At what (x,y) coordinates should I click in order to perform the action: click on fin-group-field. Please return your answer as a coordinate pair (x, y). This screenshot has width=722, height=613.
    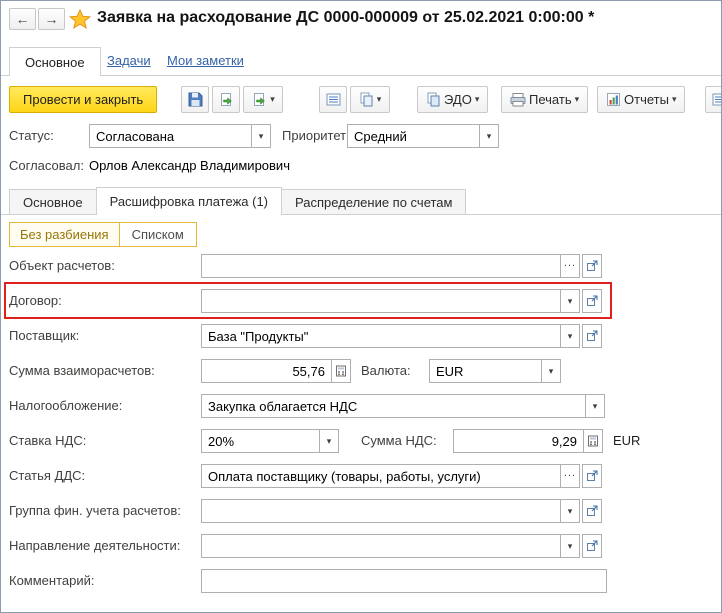
    Looking at the image, I should click on (381, 511).